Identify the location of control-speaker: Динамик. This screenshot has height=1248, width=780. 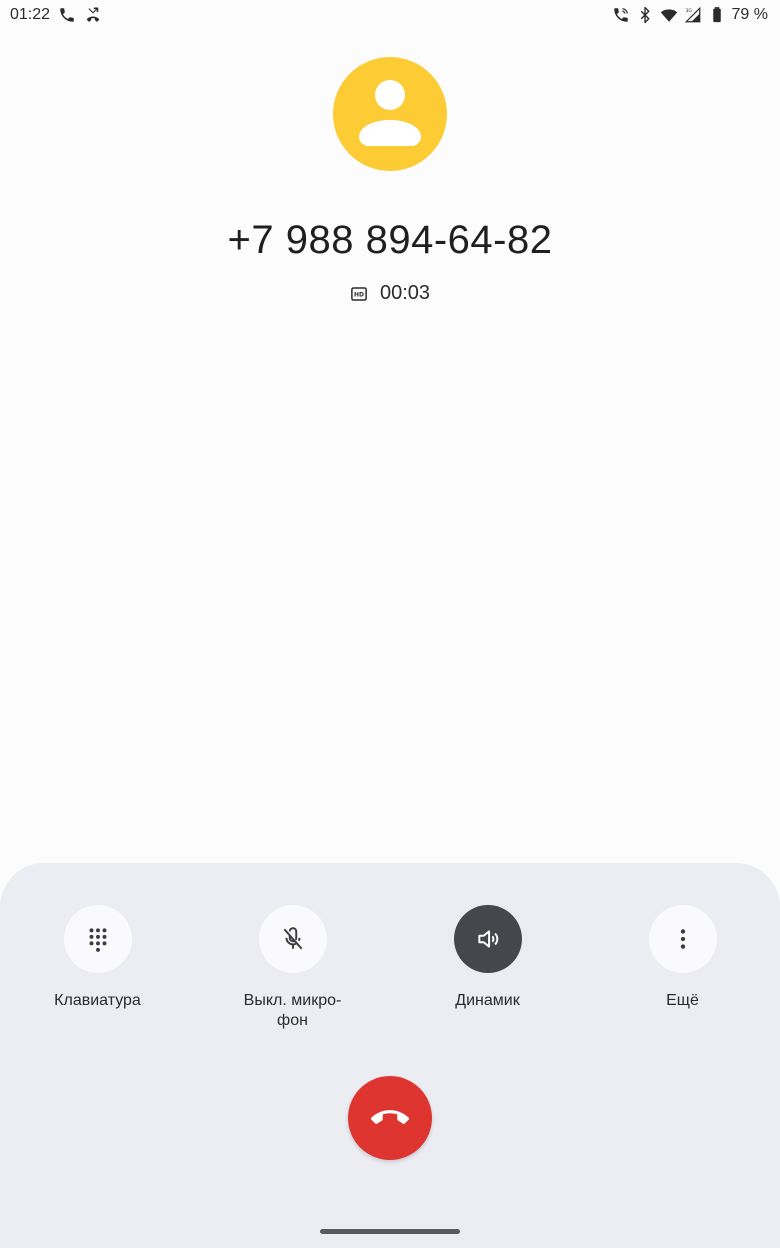
(487, 968).